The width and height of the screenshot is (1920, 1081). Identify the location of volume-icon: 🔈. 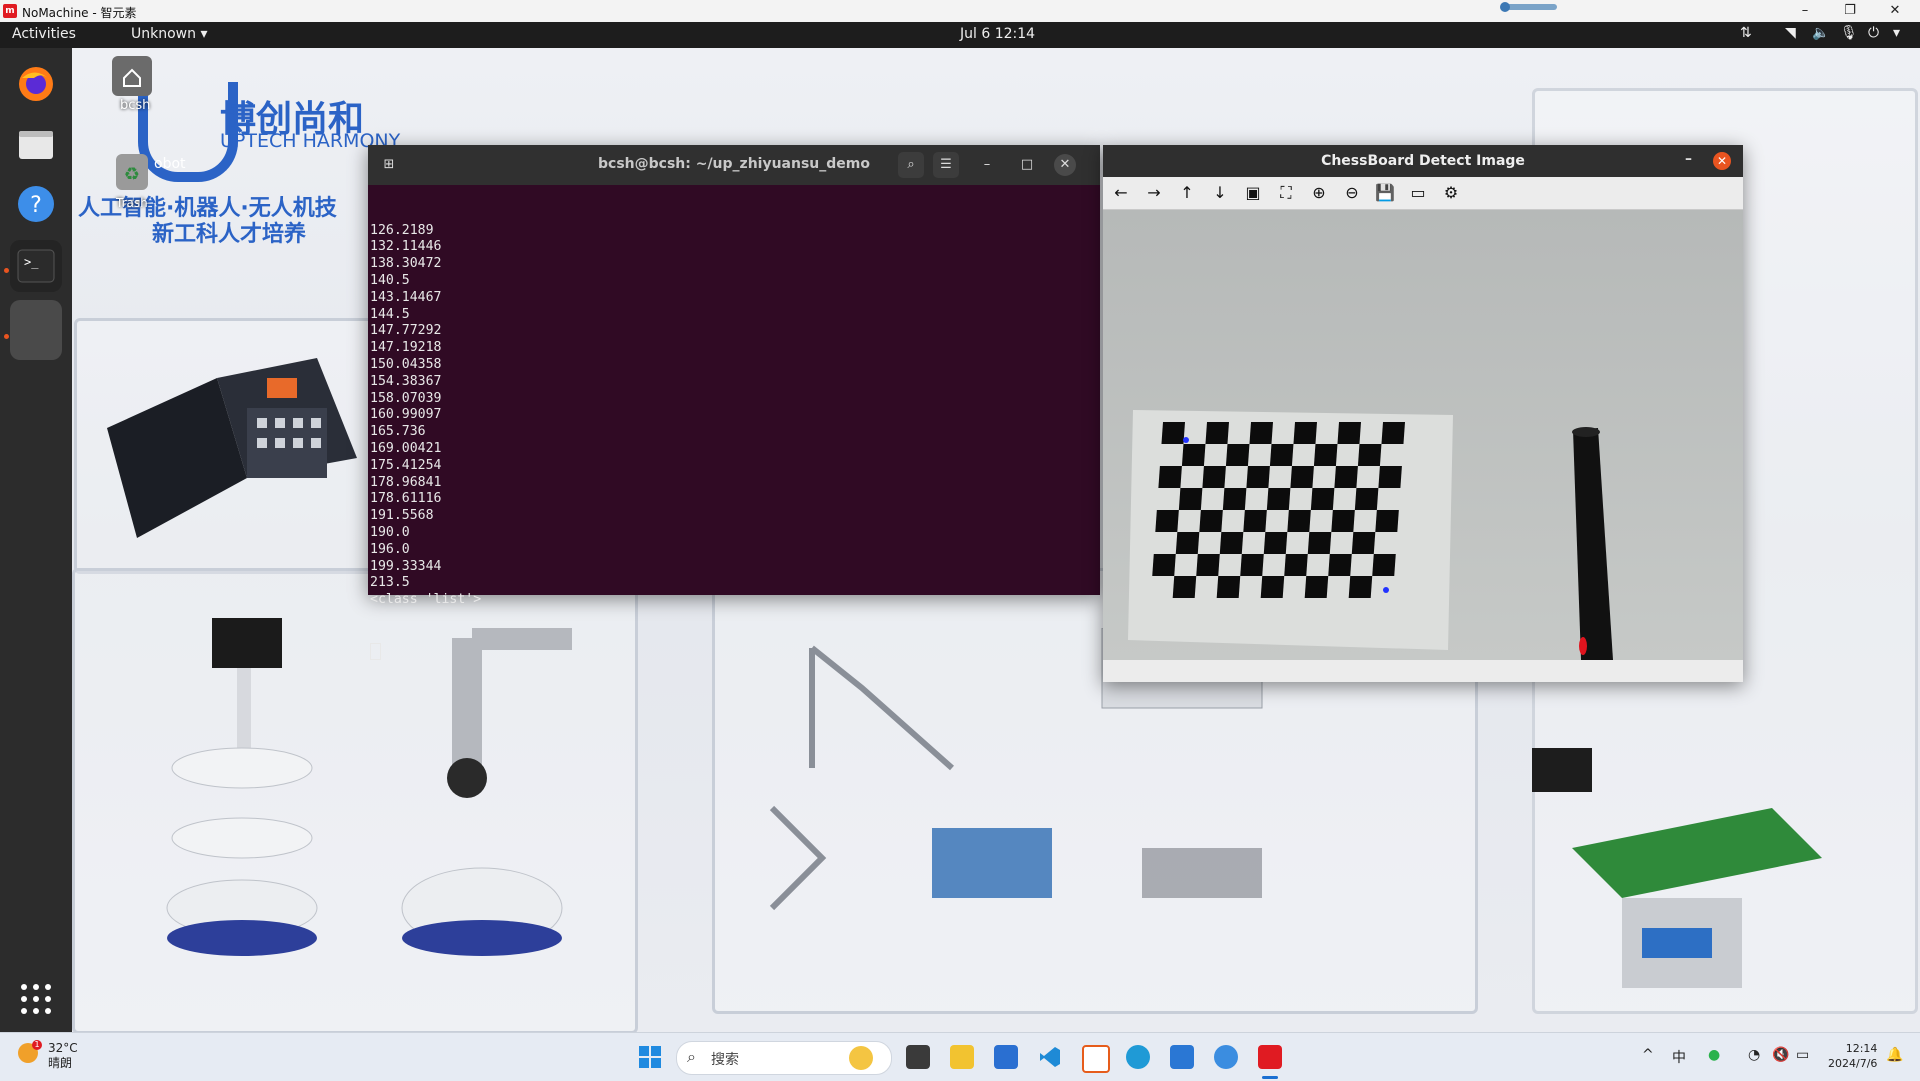
(1820, 33).